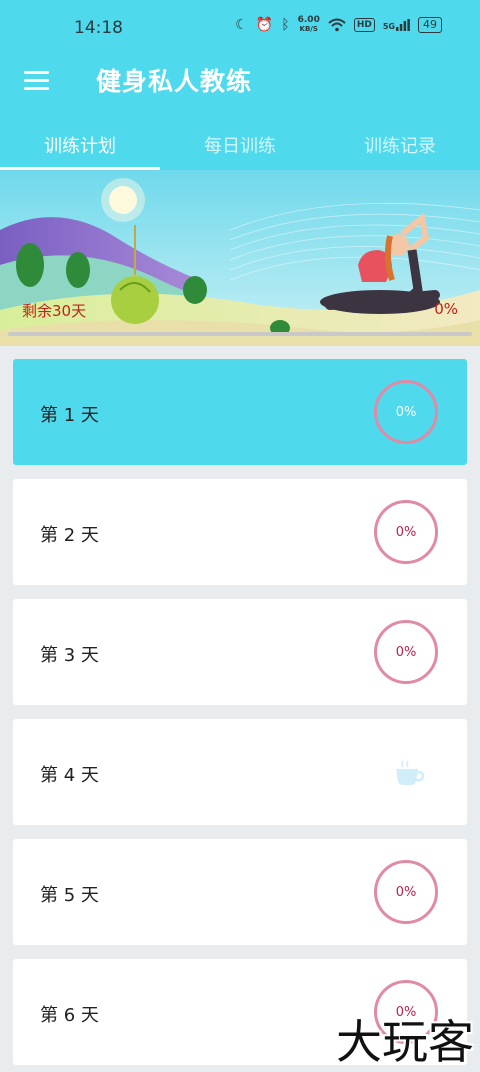 This screenshot has height=1072, width=480. What do you see at coordinates (69, 535) in the screenshot?
I see `day-label: 第 2 天` at bounding box center [69, 535].